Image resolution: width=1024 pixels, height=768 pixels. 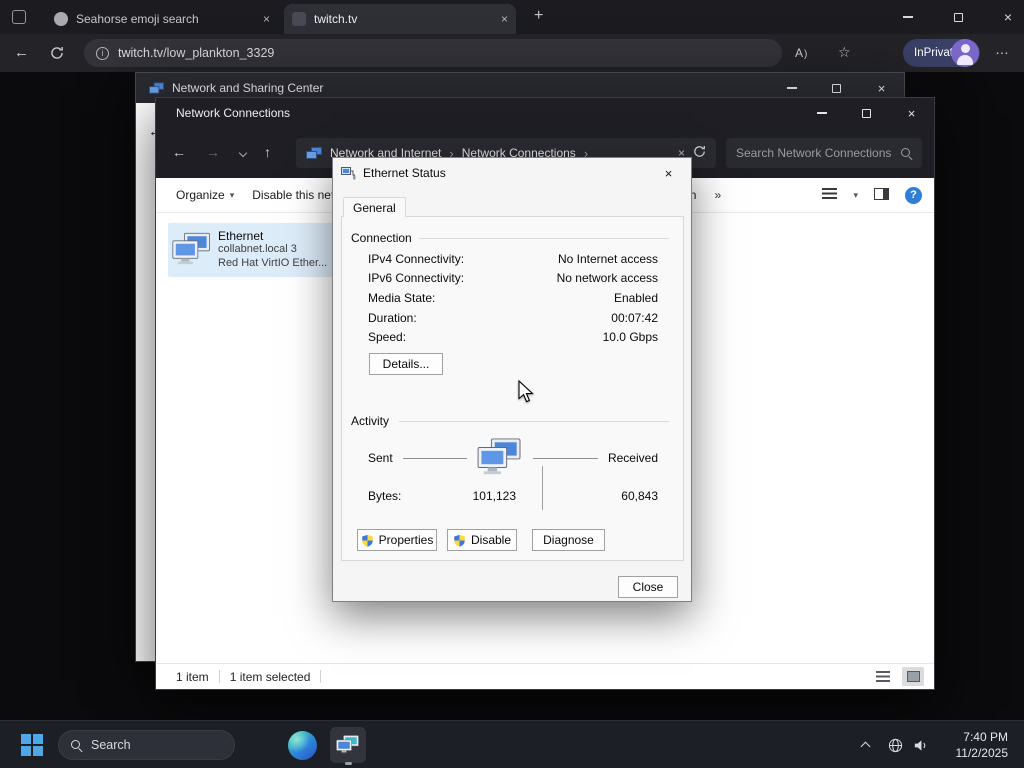 I want to click on window-icon, so click(x=156, y=87).